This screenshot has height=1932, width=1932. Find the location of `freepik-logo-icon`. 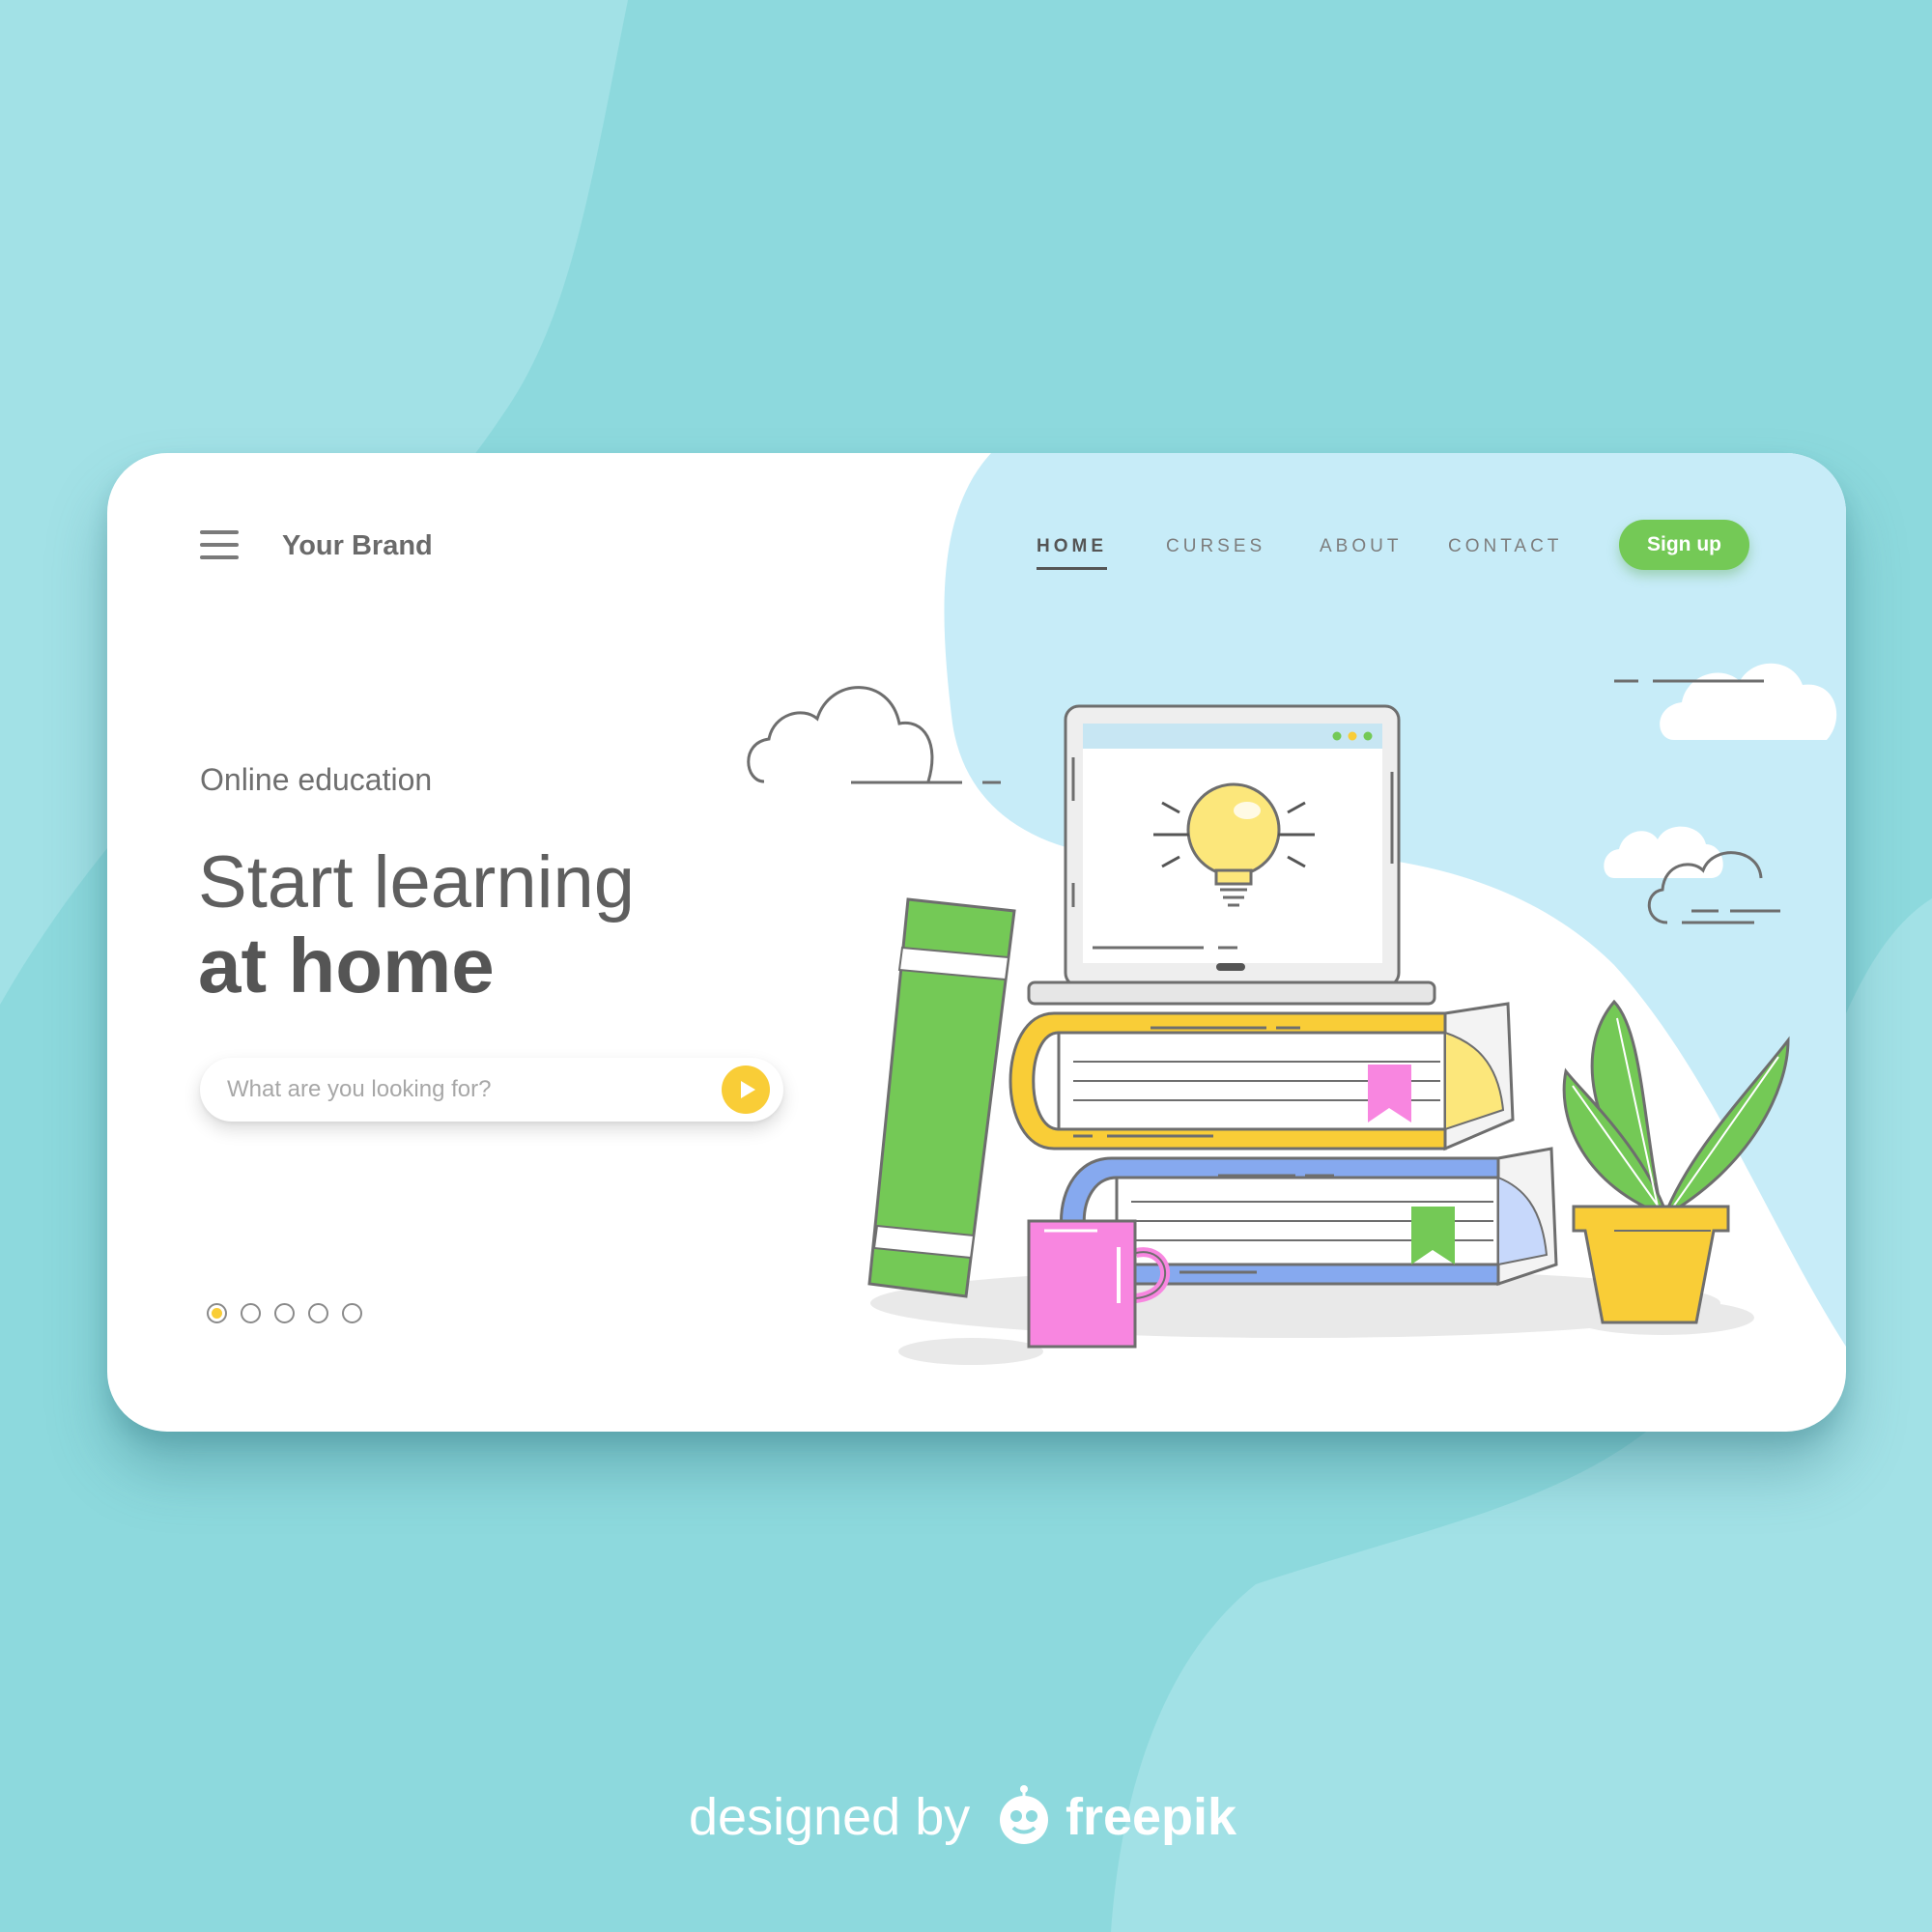

freepik-logo-icon is located at coordinates (1024, 1814).